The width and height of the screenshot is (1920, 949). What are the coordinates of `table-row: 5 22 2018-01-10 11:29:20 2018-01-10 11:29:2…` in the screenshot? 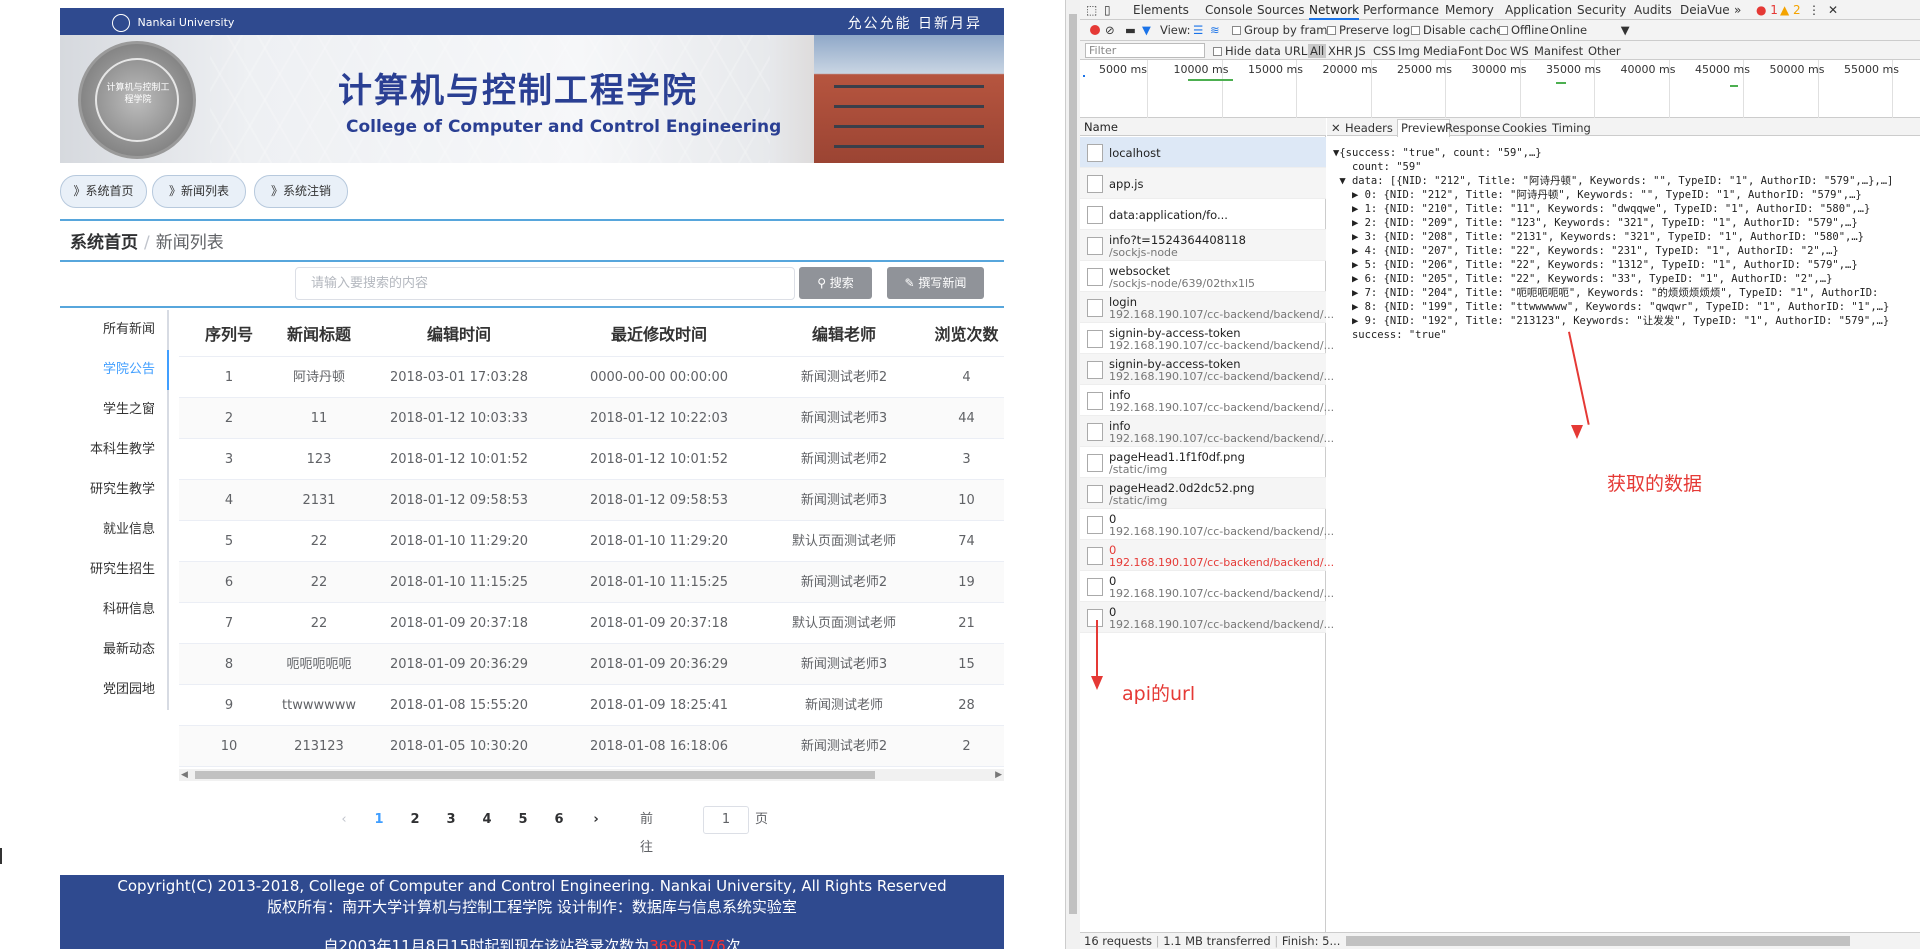 It's located at (591, 541).